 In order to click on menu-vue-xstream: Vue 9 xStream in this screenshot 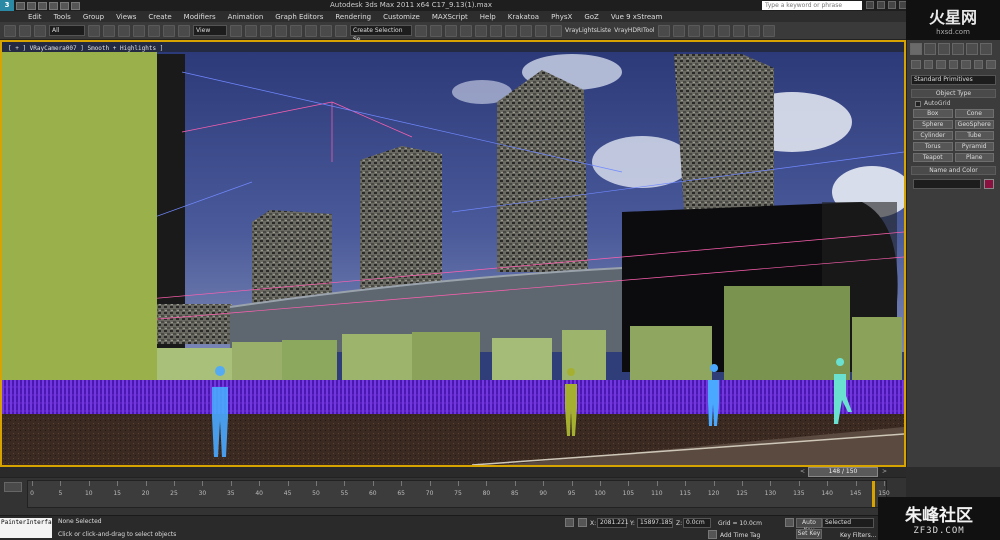, I will do `click(636, 17)`.